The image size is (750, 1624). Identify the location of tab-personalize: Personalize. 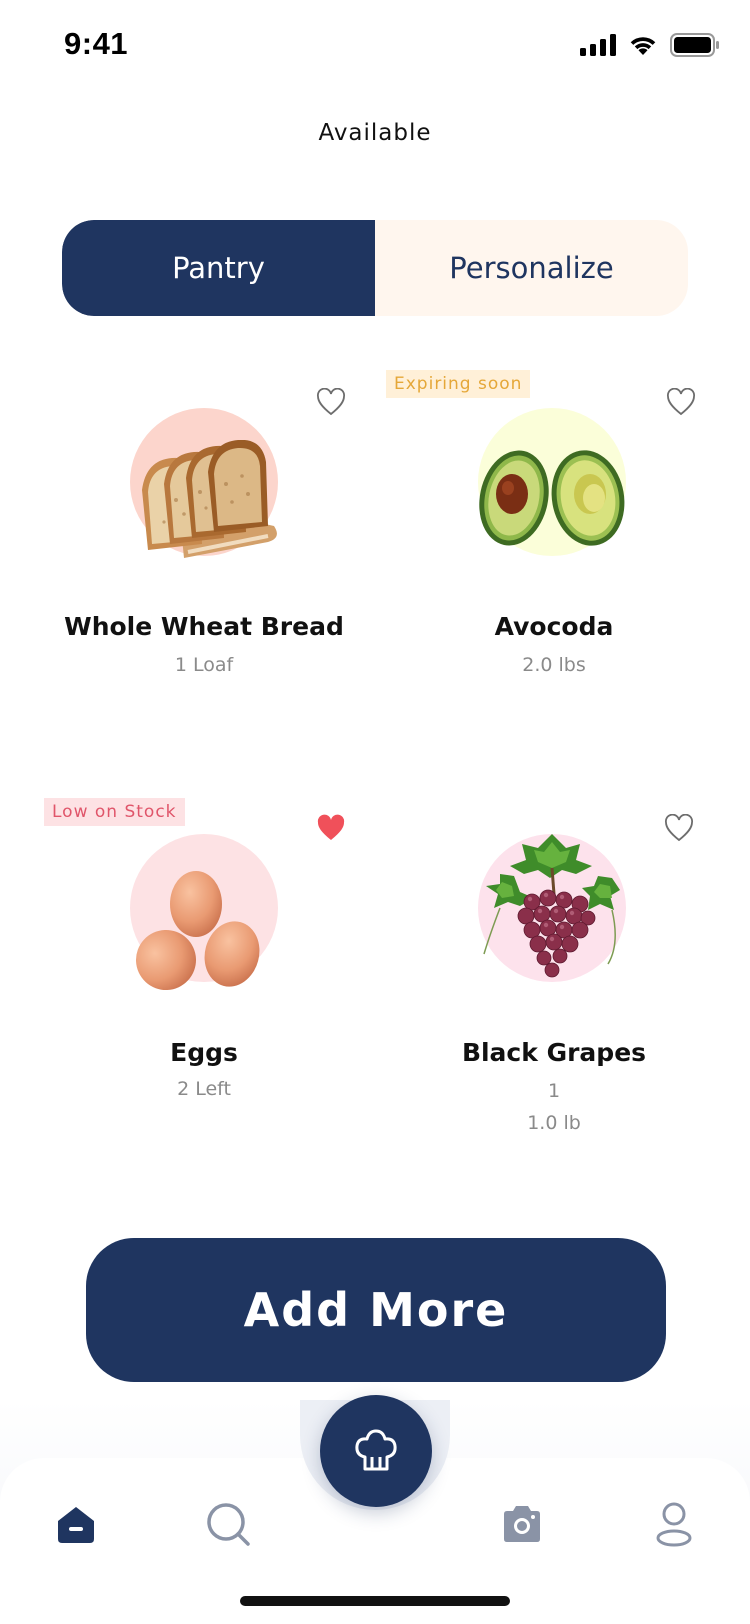
(531, 268).